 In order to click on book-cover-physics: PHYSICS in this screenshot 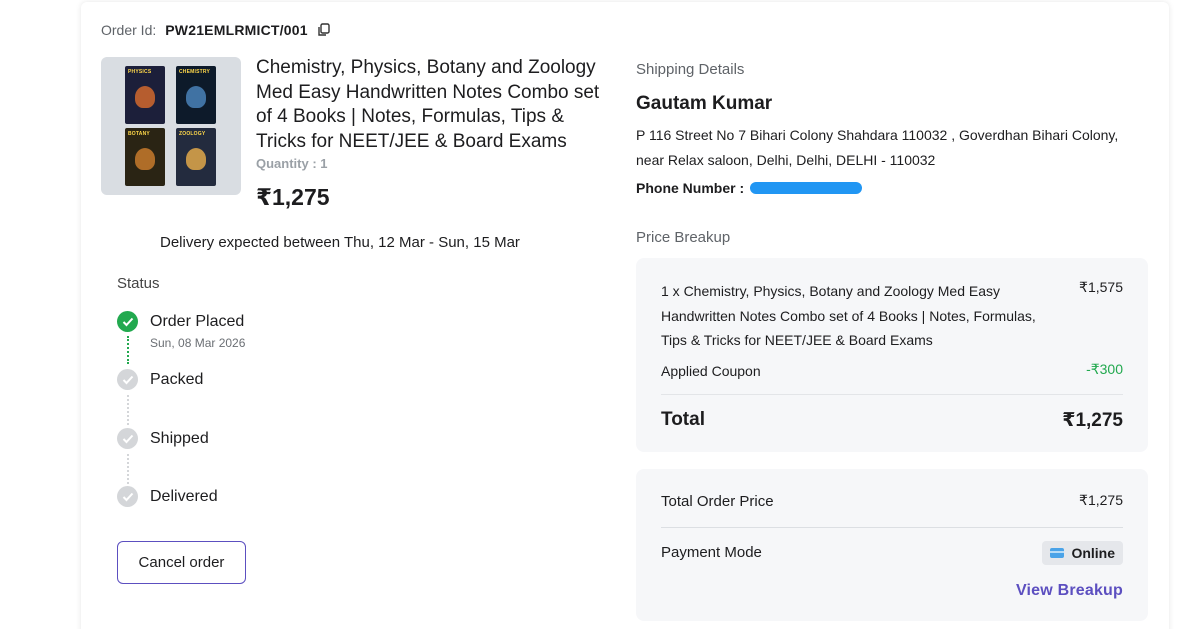, I will do `click(145, 95)`.